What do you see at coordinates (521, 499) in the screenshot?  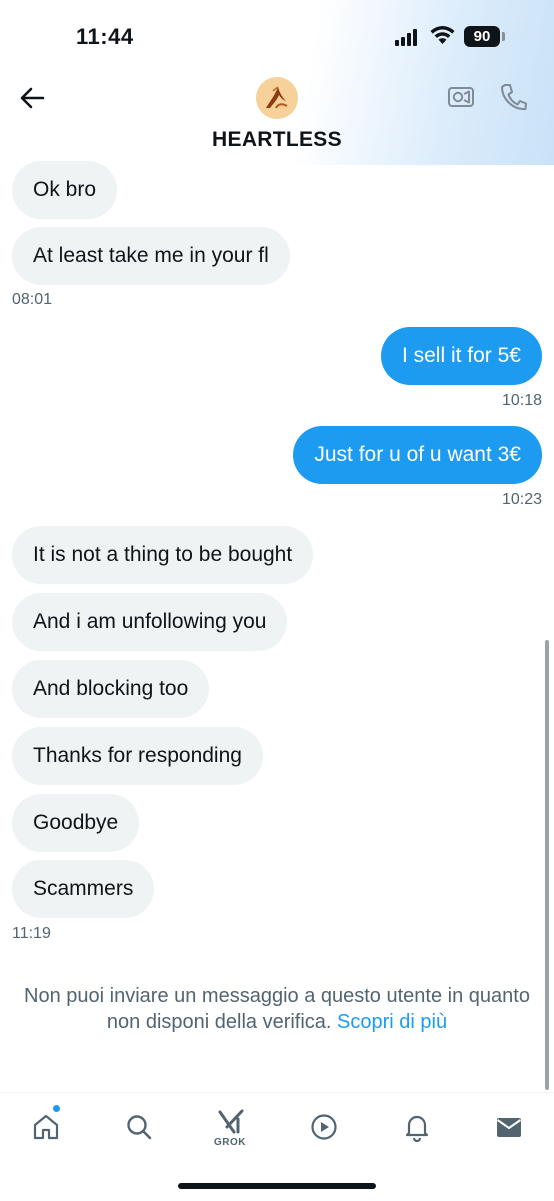 I see `message-timestamp: 10:23` at bounding box center [521, 499].